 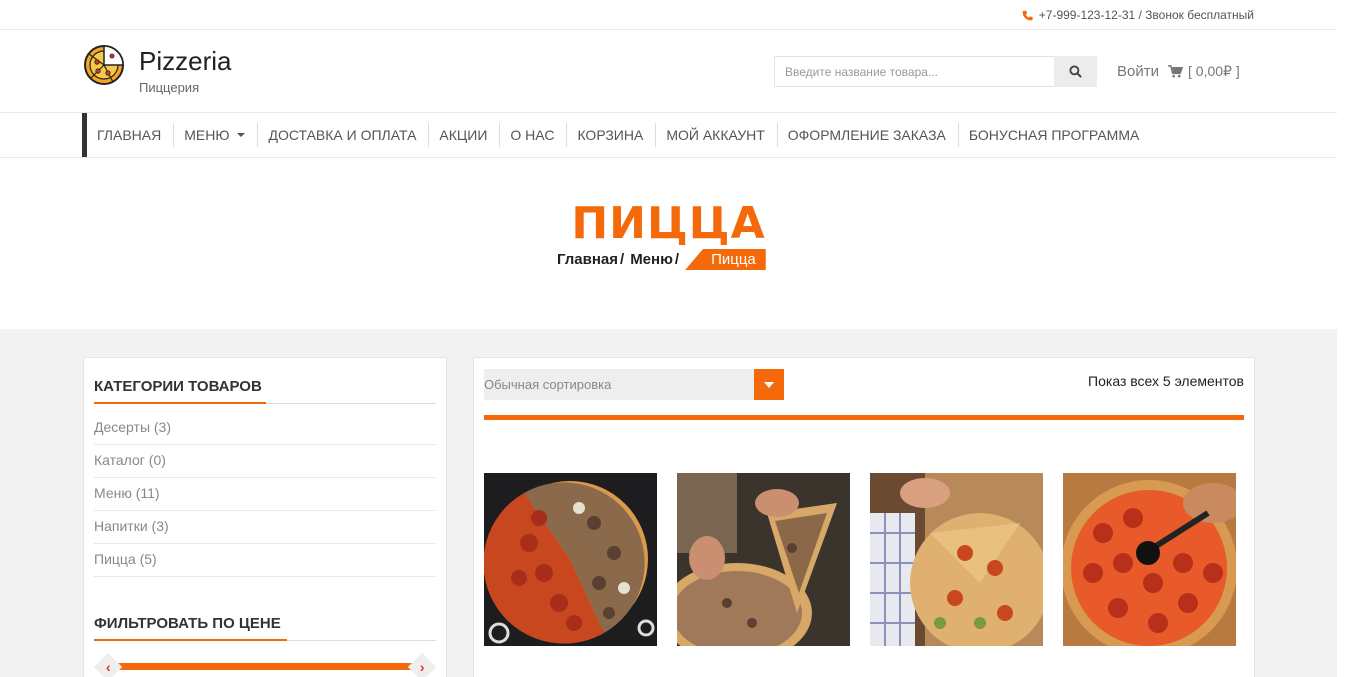 I want to click on brand-name: Pizzeria, so click(x=185, y=61).